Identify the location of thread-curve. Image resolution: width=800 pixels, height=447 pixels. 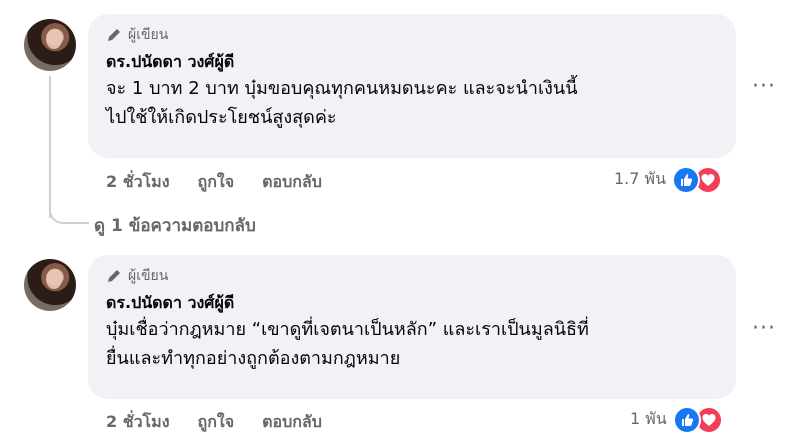
(69, 210).